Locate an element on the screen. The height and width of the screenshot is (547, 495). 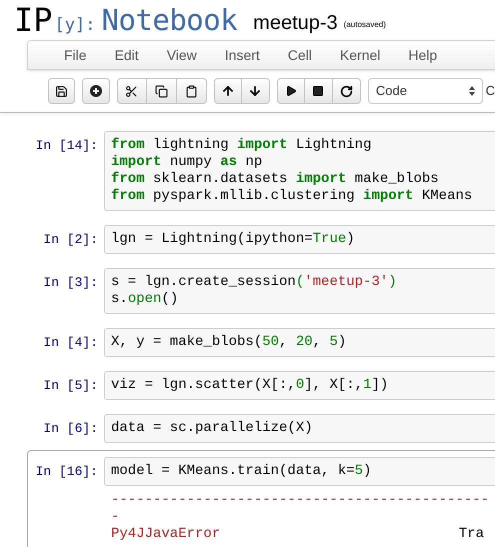
input-prompt: In [4]: is located at coordinates (70, 343).